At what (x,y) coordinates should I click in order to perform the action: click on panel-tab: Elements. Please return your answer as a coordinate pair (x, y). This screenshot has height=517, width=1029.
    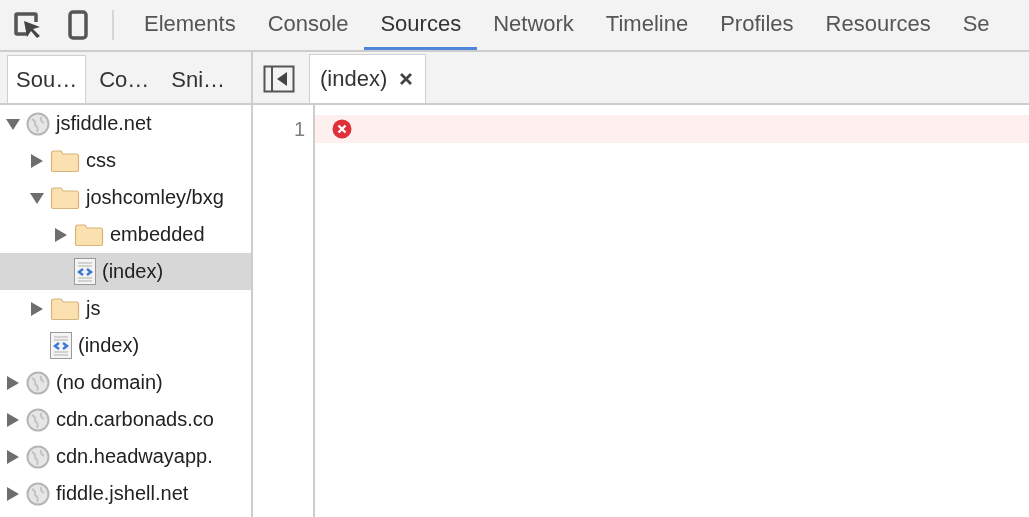
    Looking at the image, I should click on (190, 25).